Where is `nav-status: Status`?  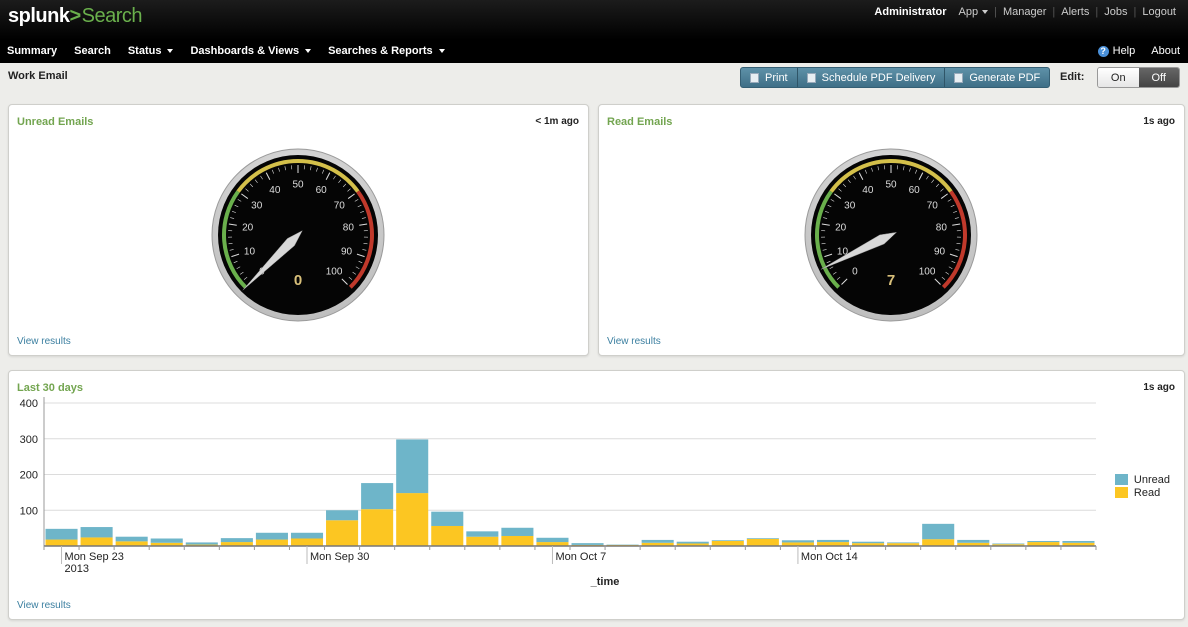 nav-status: Status is located at coordinates (151, 51).